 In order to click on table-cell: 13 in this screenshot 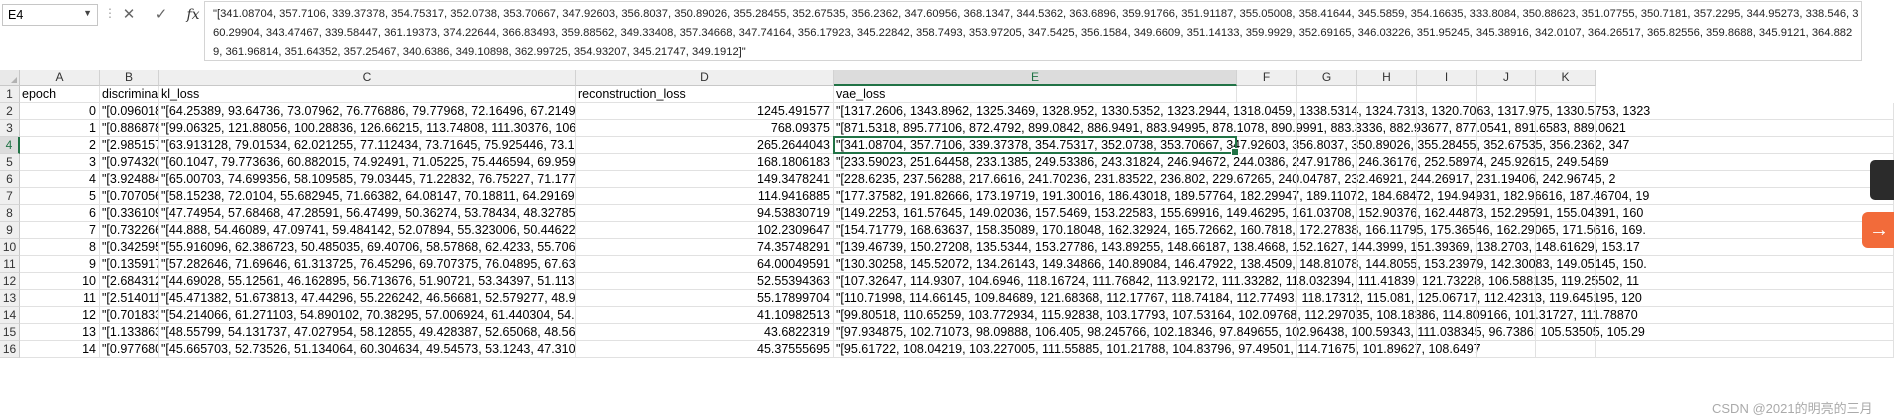, I will do `click(60, 332)`.